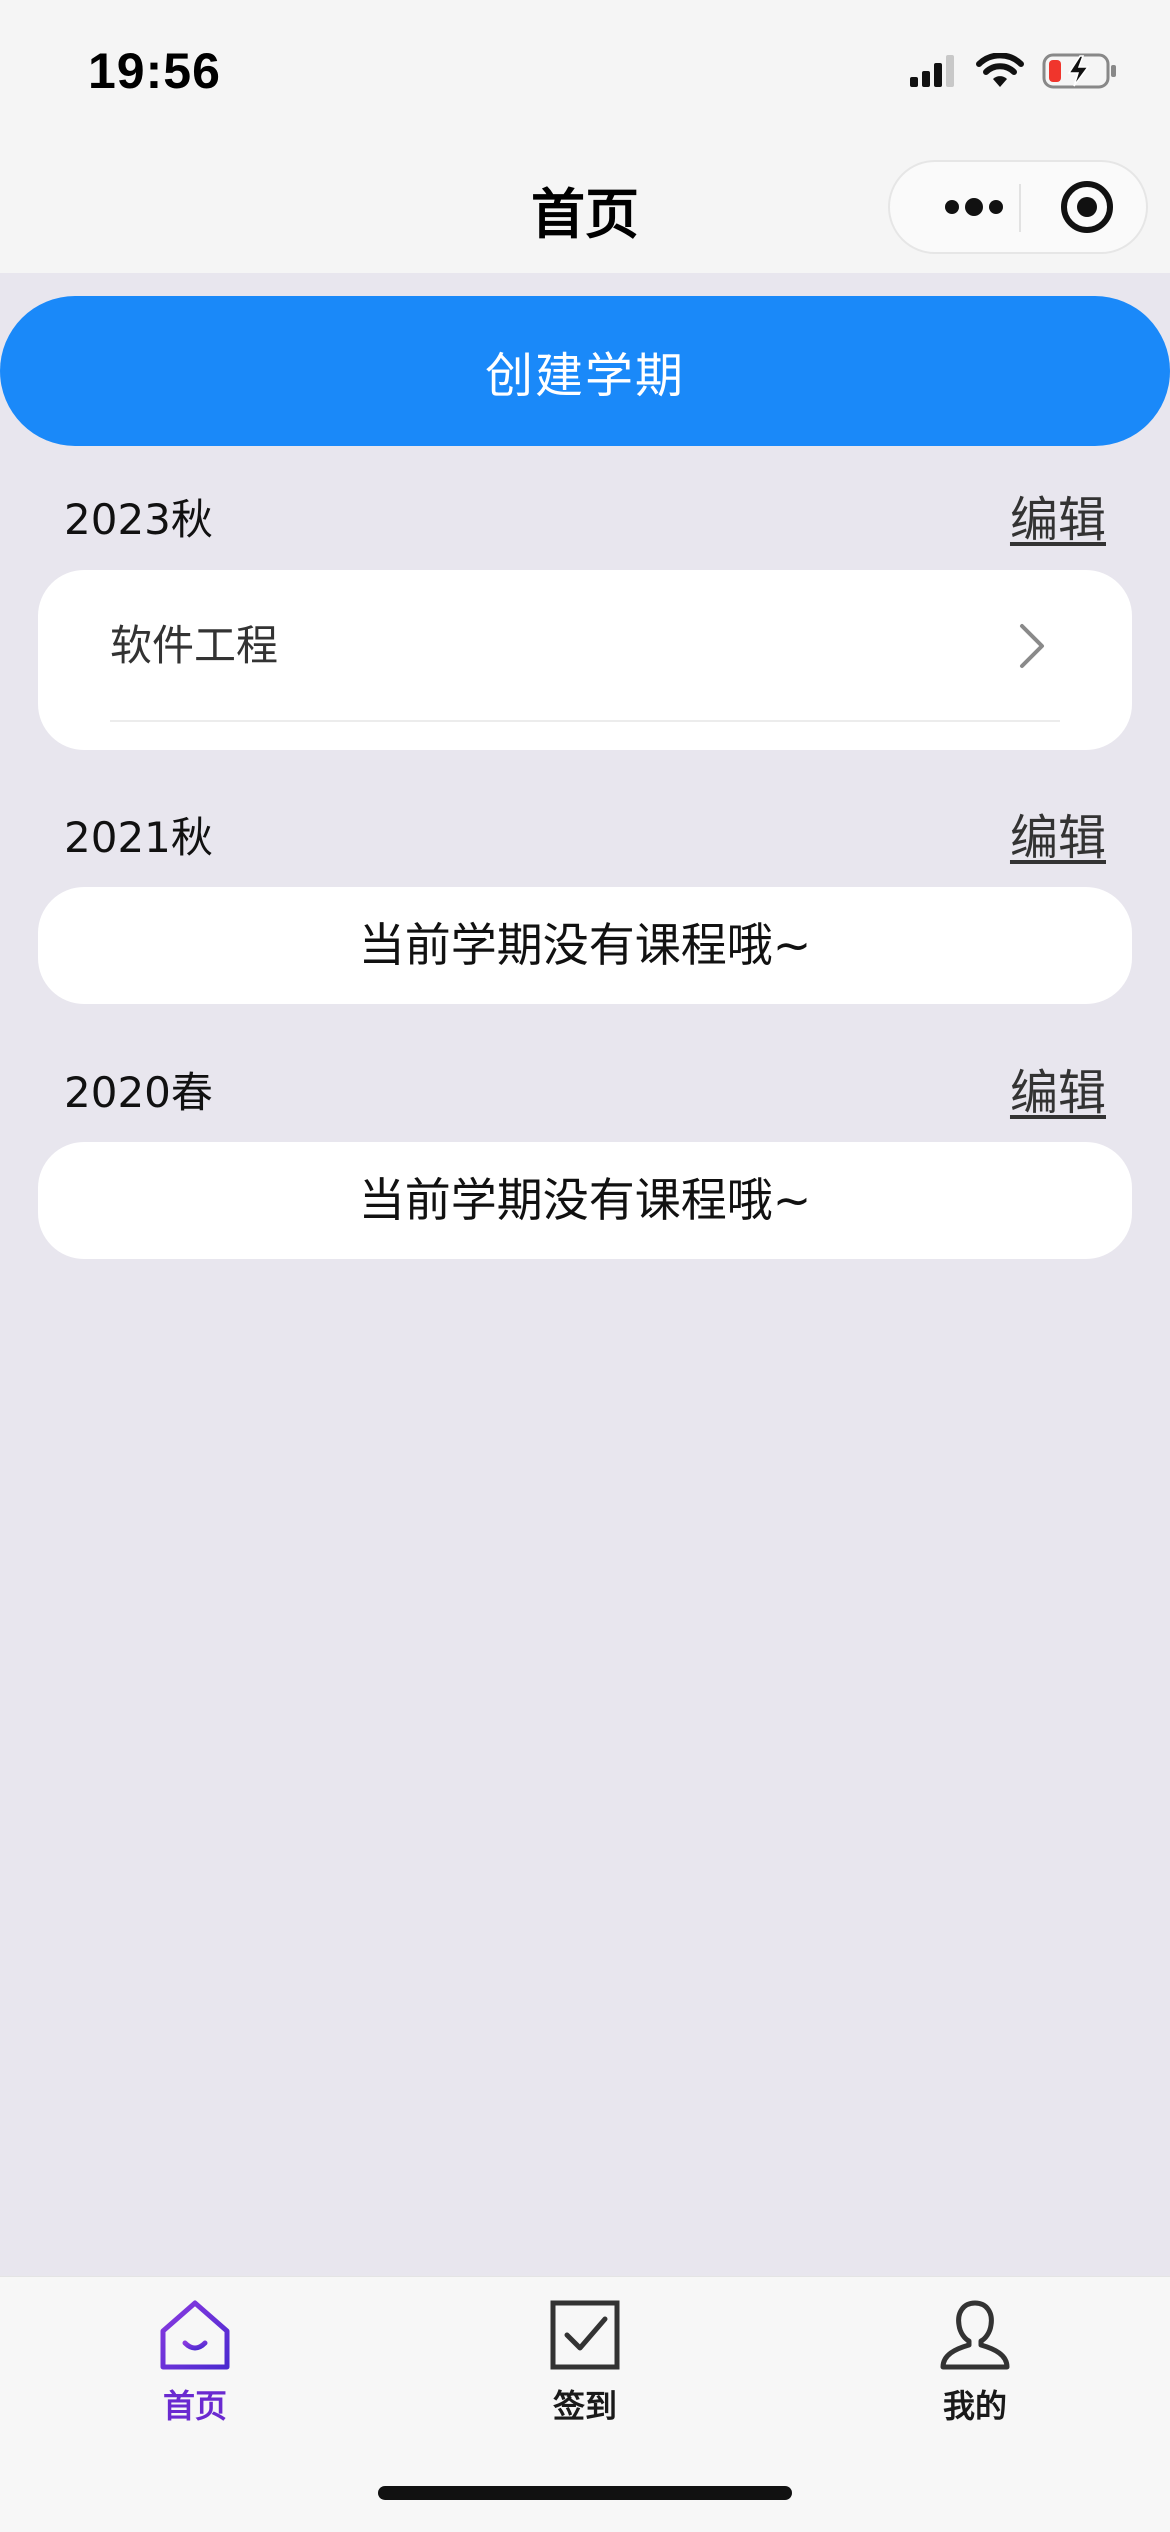 The height and width of the screenshot is (2532, 1170). What do you see at coordinates (194, 2406) in the screenshot?
I see `tab-label: 首页` at bounding box center [194, 2406].